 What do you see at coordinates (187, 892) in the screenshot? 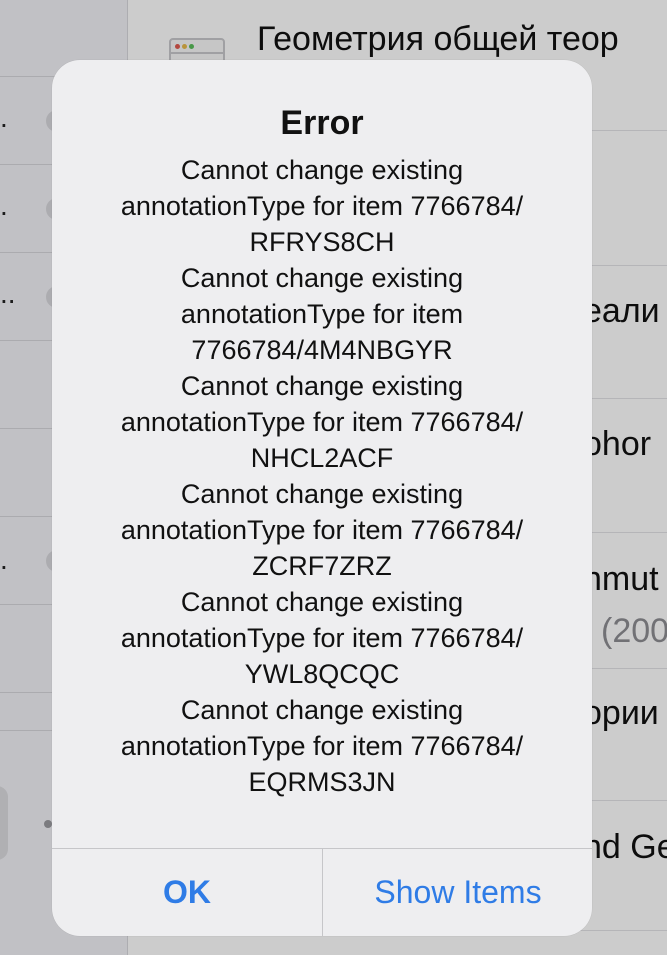
I see `ok-button: OK` at bounding box center [187, 892].